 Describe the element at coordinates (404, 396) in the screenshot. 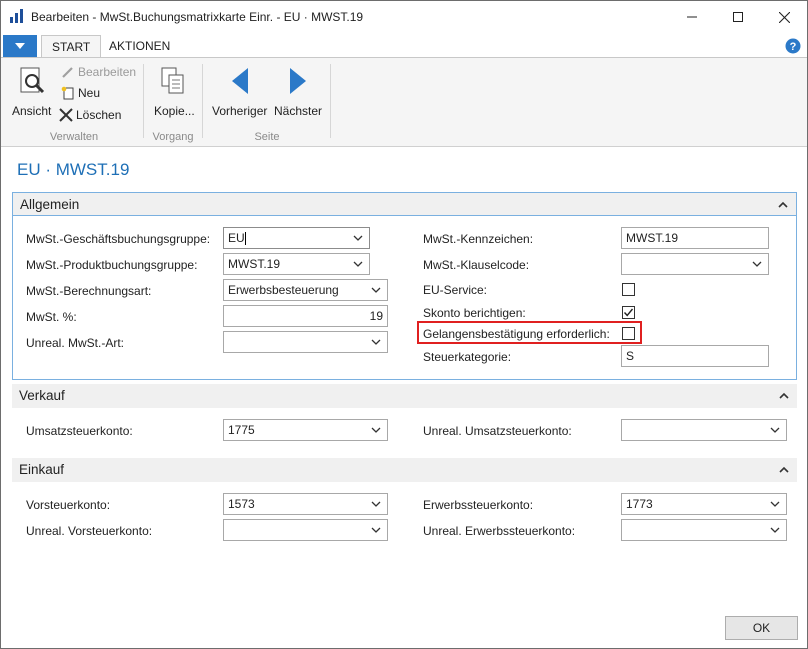

I see `section-header-verkauf: Verkauf` at that location.